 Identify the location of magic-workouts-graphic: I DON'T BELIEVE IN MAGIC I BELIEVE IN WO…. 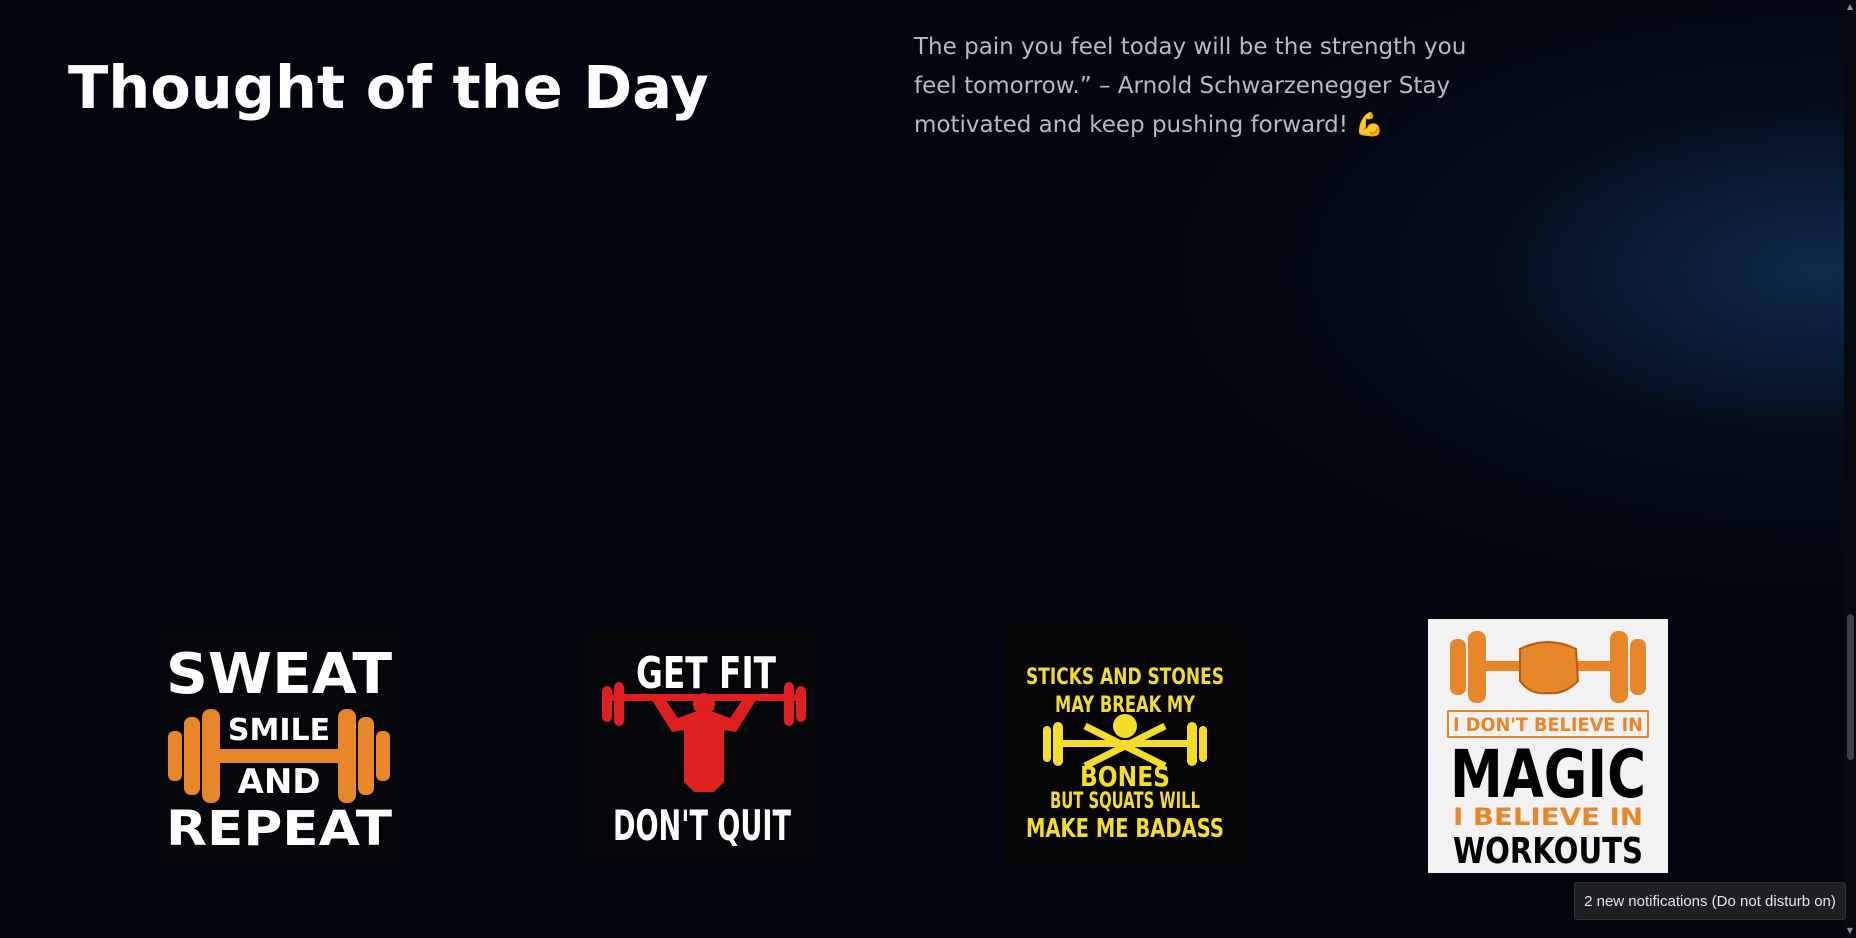
(1548, 746).